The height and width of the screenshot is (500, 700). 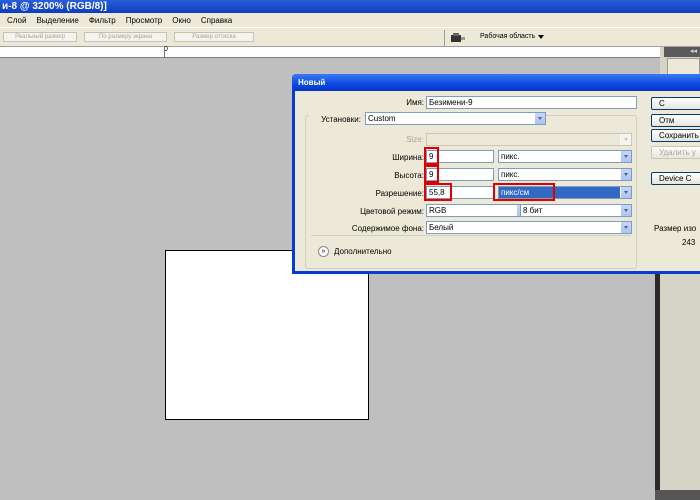 What do you see at coordinates (458, 38) in the screenshot?
I see `workspace-icon` at bounding box center [458, 38].